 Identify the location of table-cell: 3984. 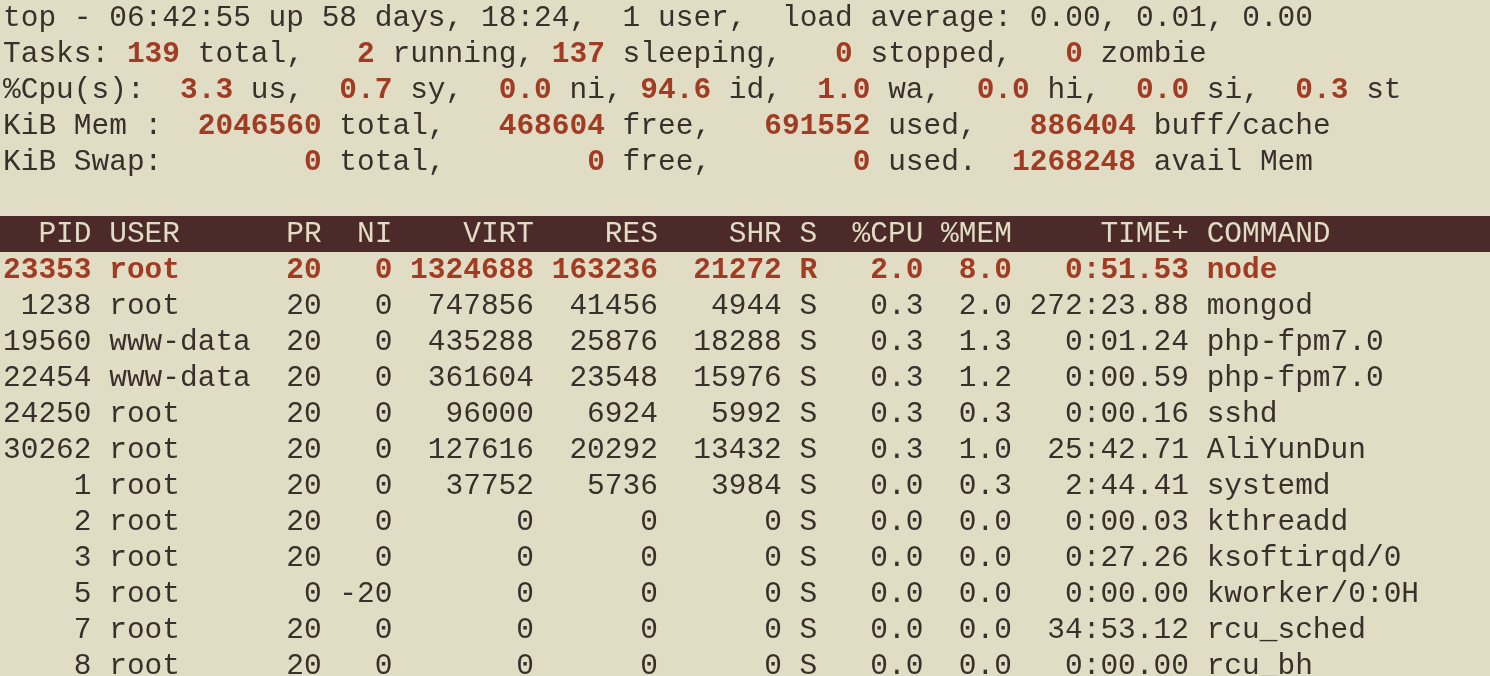
(746, 486).